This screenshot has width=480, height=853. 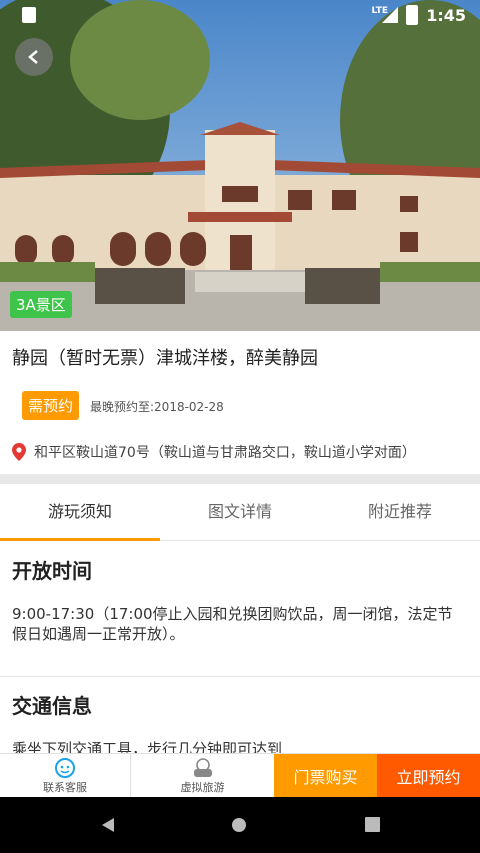 I want to click on tab-details: 图文详情, so click(x=240, y=512).